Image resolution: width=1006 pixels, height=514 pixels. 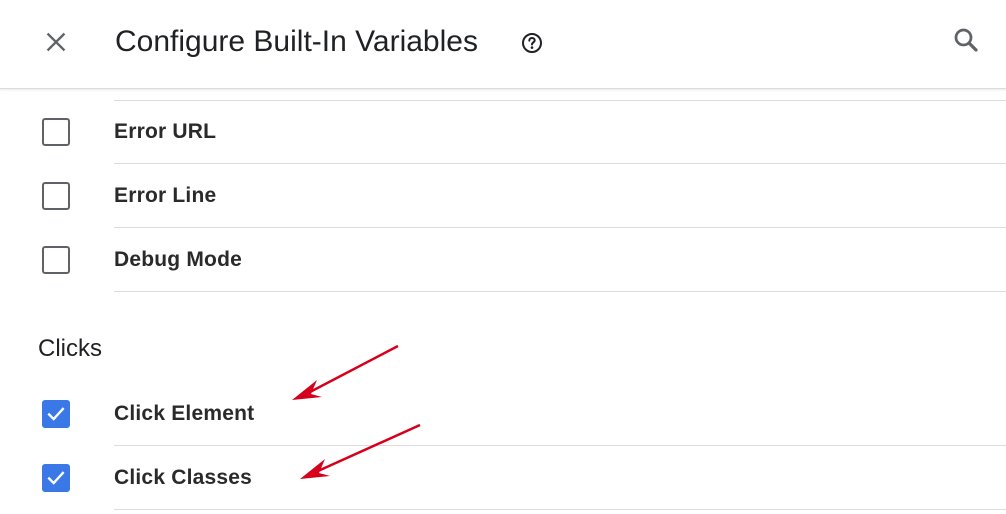 I want to click on help-circle-icon, so click(x=532, y=43).